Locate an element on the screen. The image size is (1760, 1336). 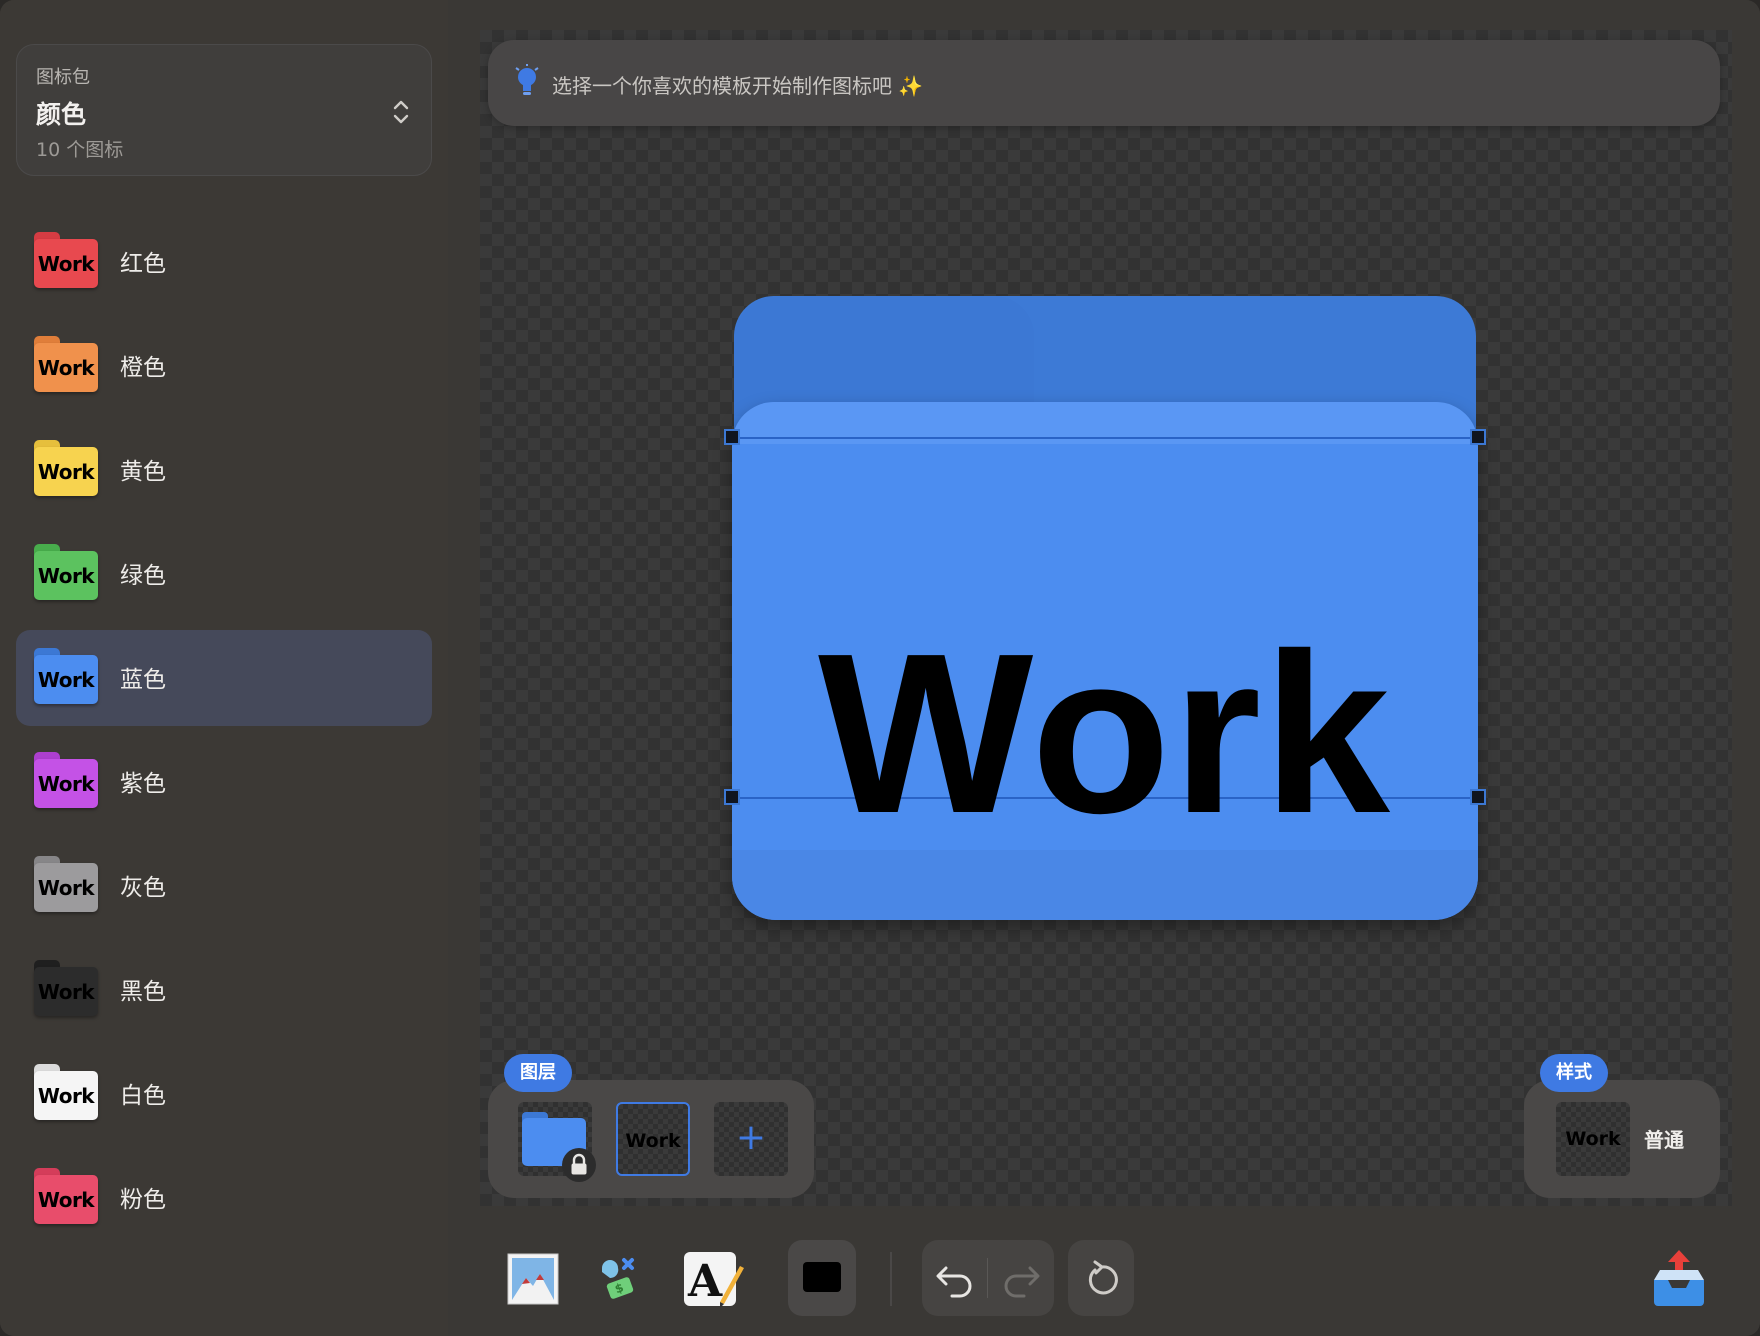
resize-handle-bottom-right is located at coordinates (1478, 797).